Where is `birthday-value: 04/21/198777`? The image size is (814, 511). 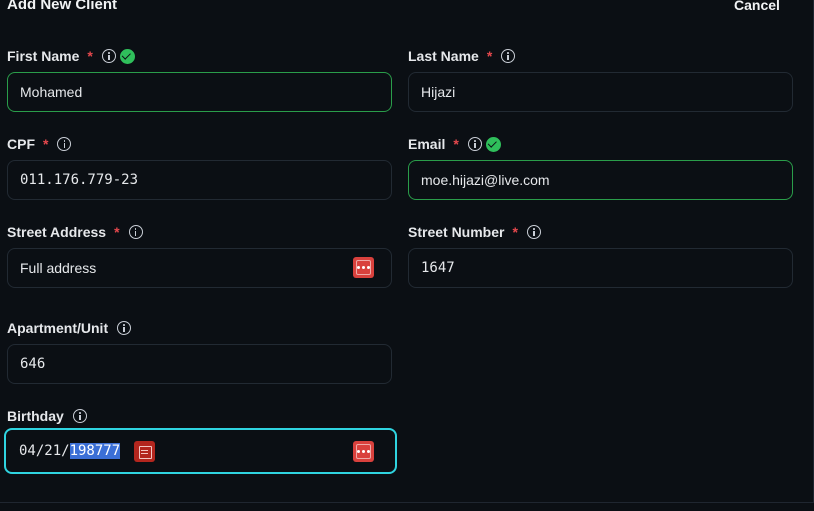 birthday-value: 04/21/198777 is located at coordinates (70, 451).